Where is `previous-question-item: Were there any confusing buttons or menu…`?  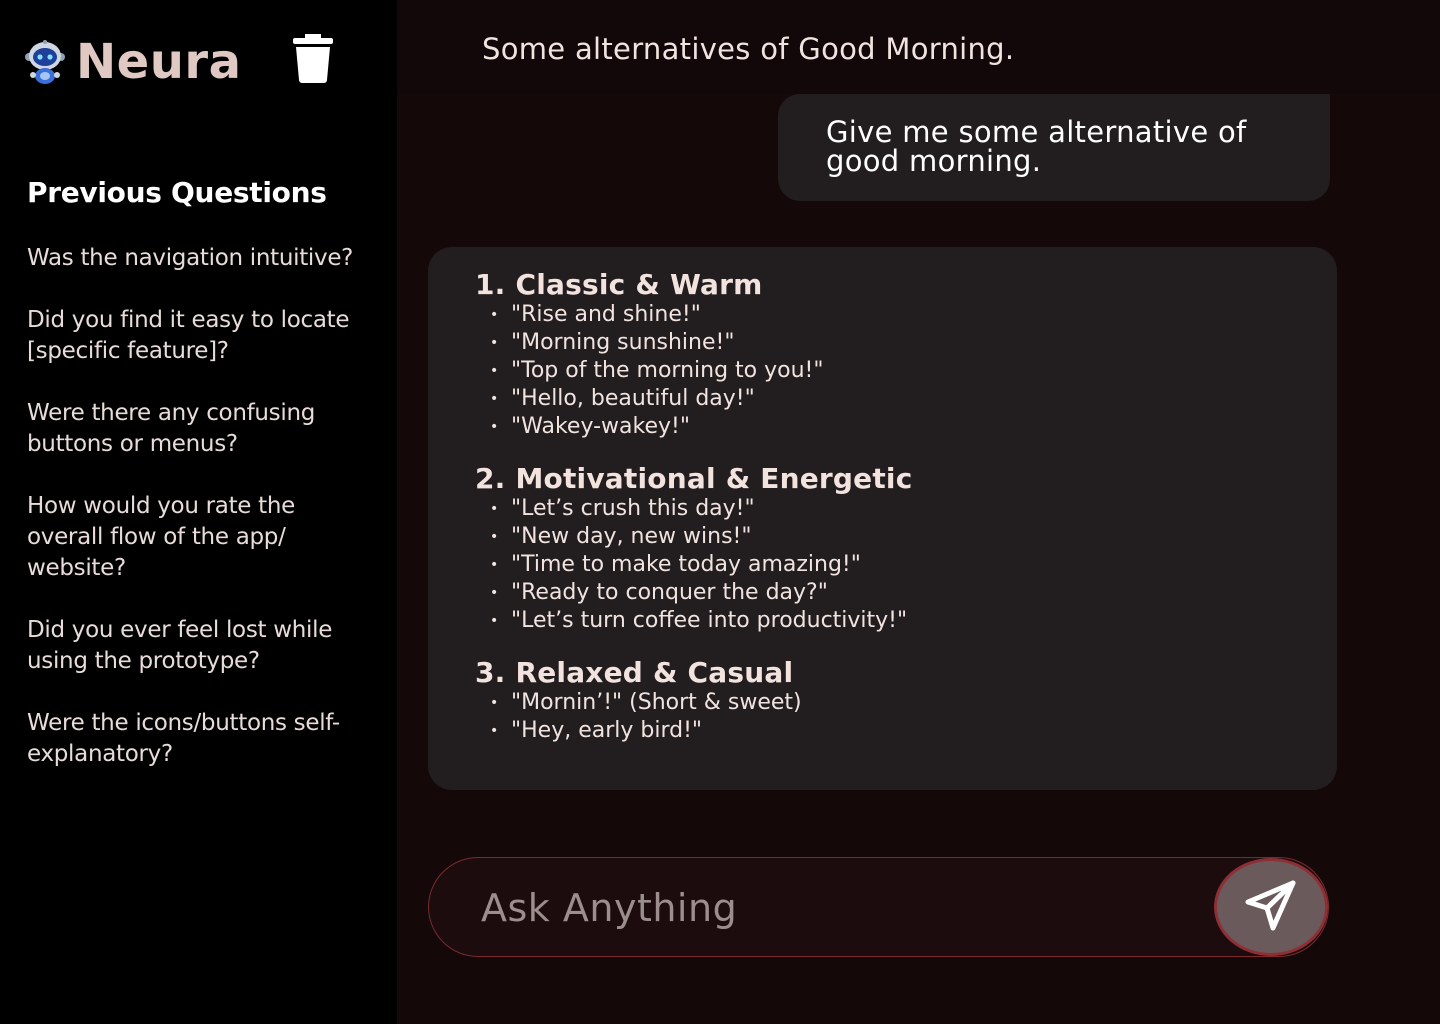
previous-question-item: Were there any confusing buttons or menu… is located at coordinates (199, 429).